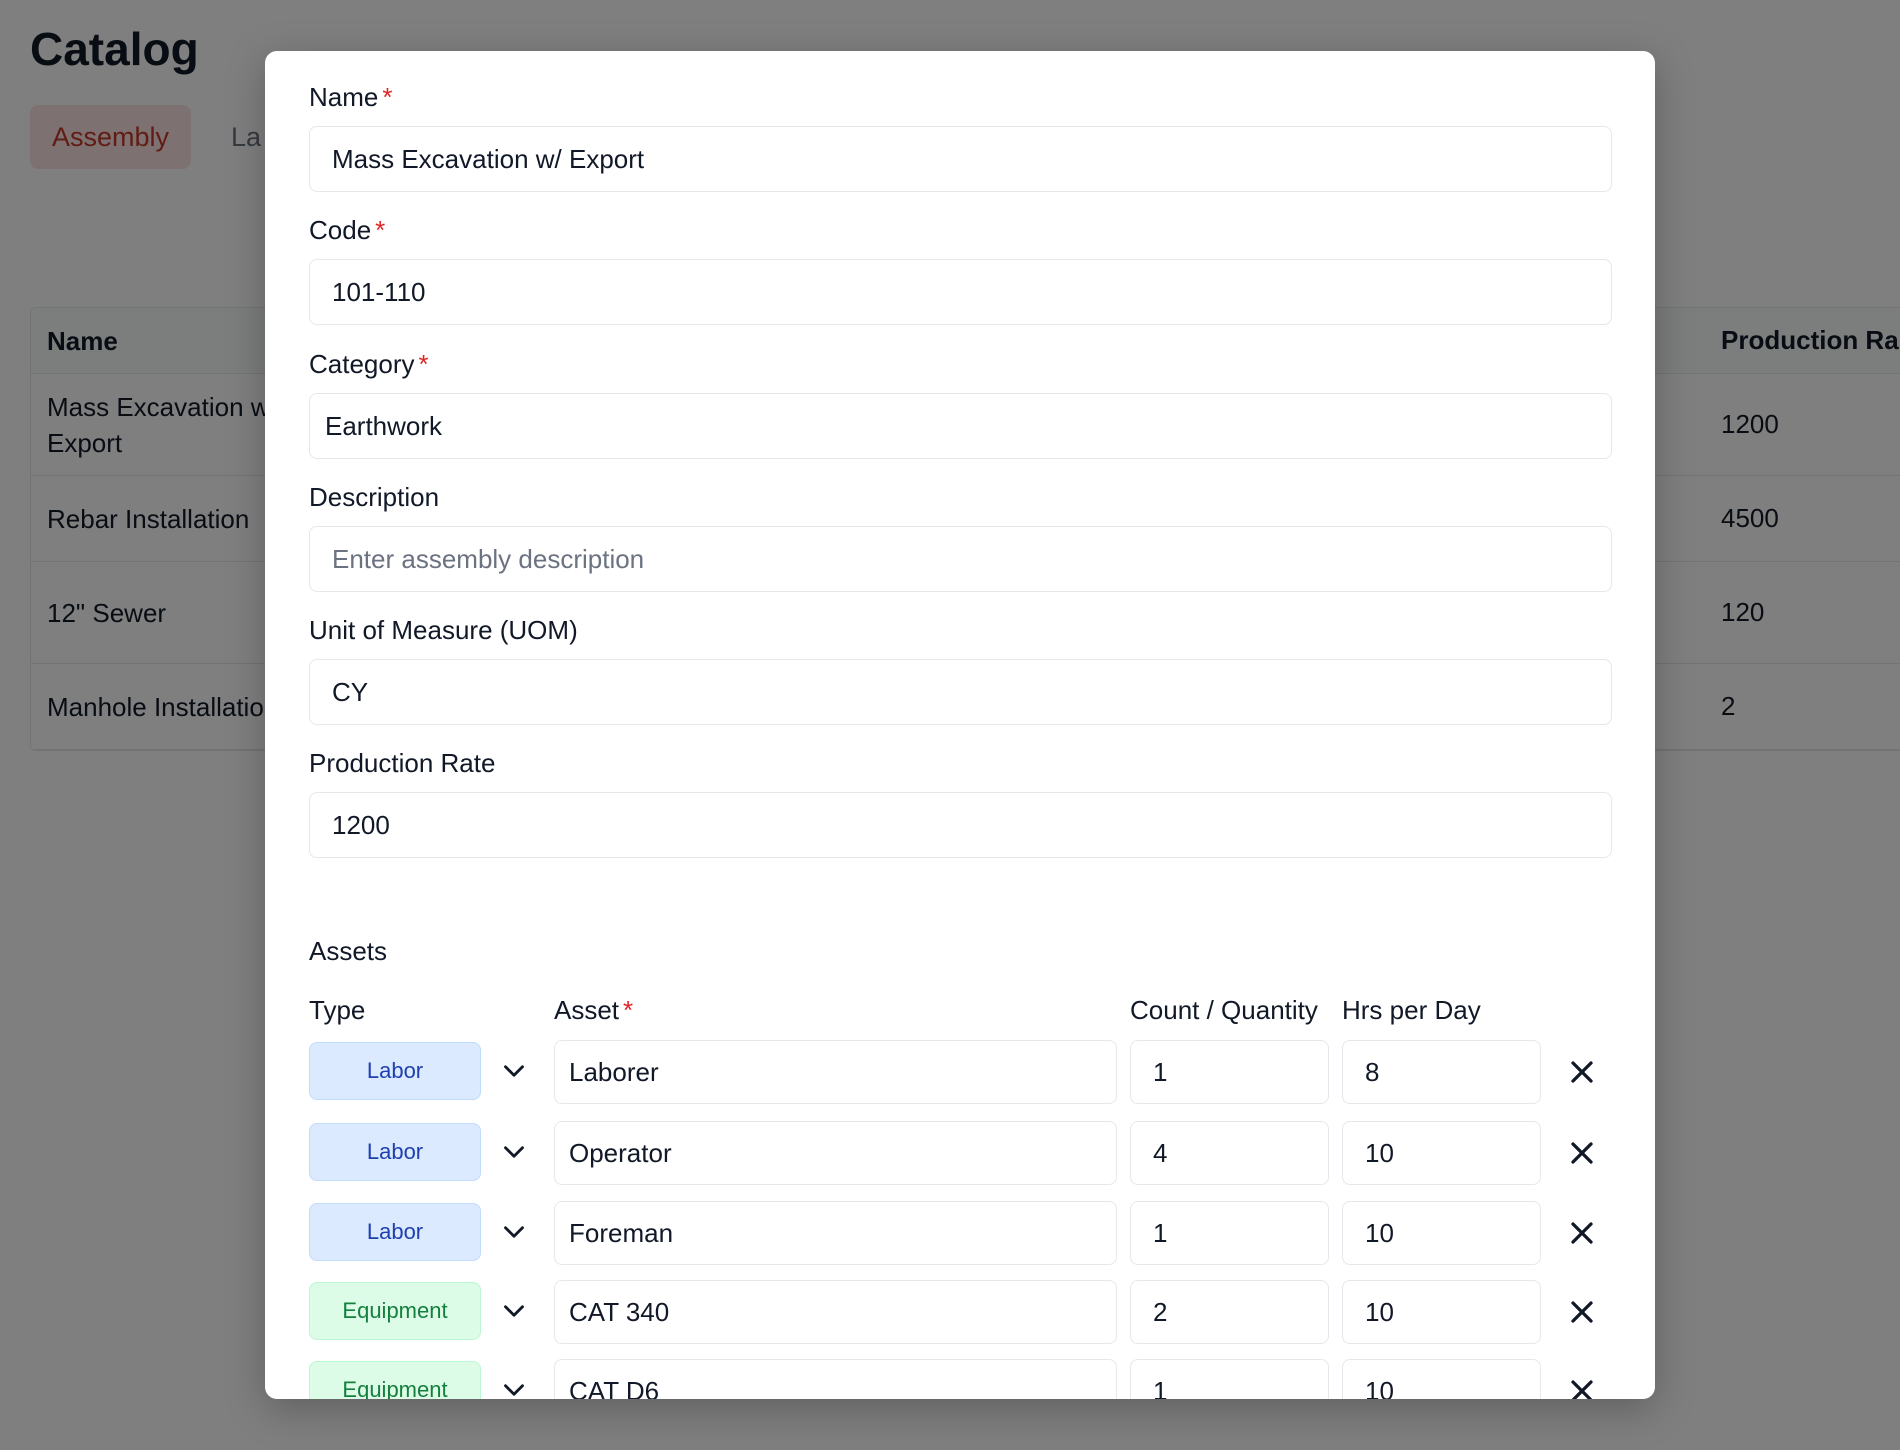 Image resolution: width=1900 pixels, height=1450 pixels. What do you see at coordinates (835, 1312) in the screenshot?
I see `asset-input: CAT 340` at bounding box center [835, 1312].